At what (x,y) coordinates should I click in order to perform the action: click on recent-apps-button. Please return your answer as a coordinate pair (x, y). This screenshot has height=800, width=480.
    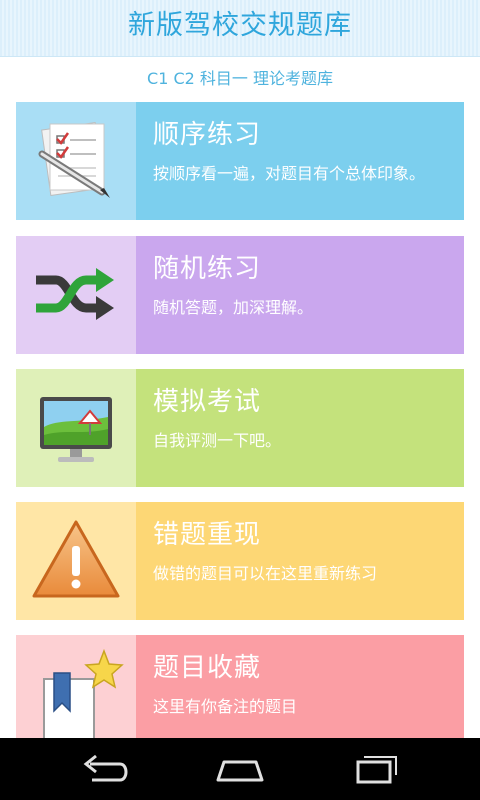
    Looking at the image, I should click on (374, 769).